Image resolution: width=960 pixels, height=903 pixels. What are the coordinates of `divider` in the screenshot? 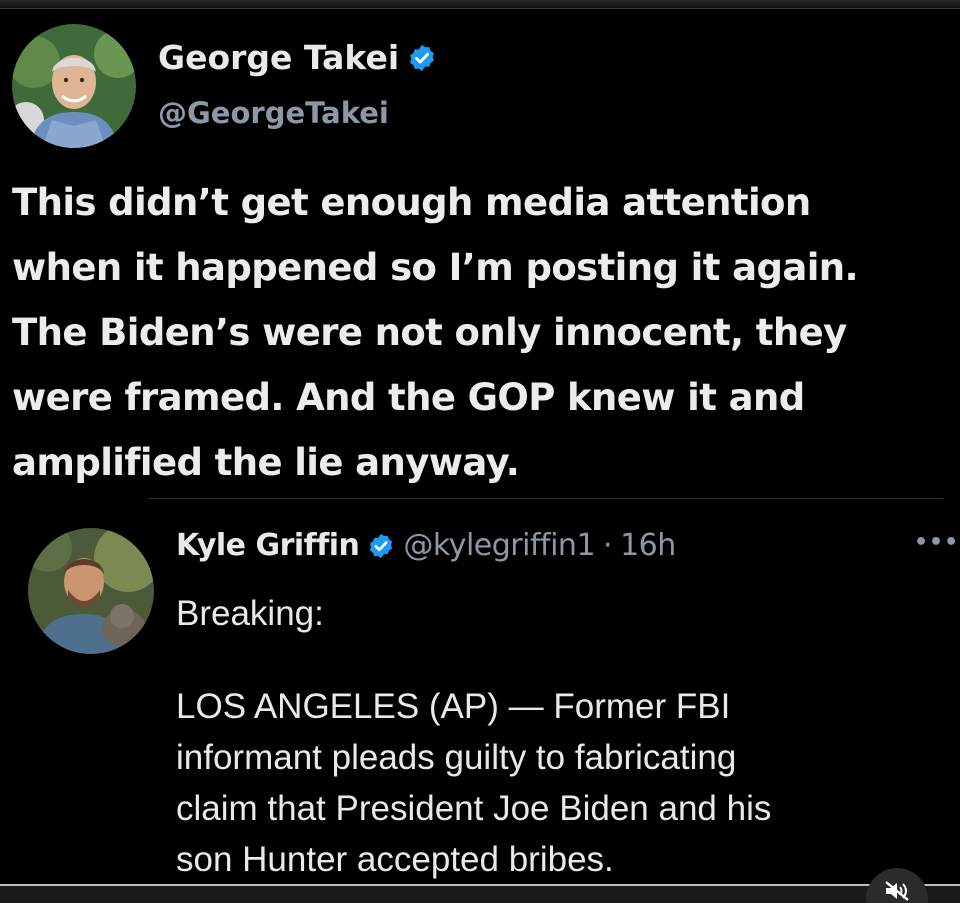 It's located at (545, 498).